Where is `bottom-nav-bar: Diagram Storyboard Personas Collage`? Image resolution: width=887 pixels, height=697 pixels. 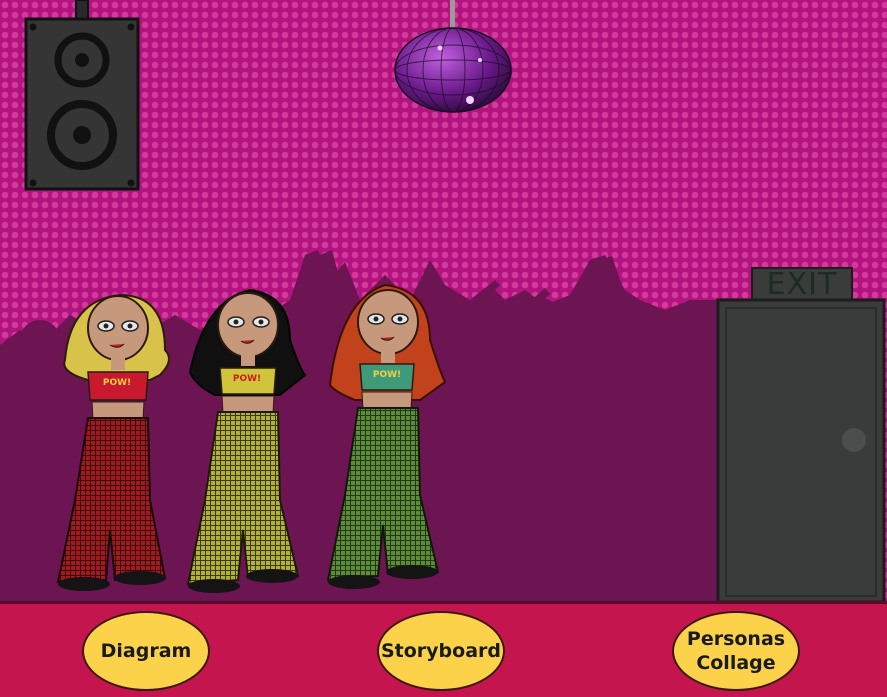 bottom-nav-bar: Diagram Storyboard Personas Collage is located at coordinates (443, 649).